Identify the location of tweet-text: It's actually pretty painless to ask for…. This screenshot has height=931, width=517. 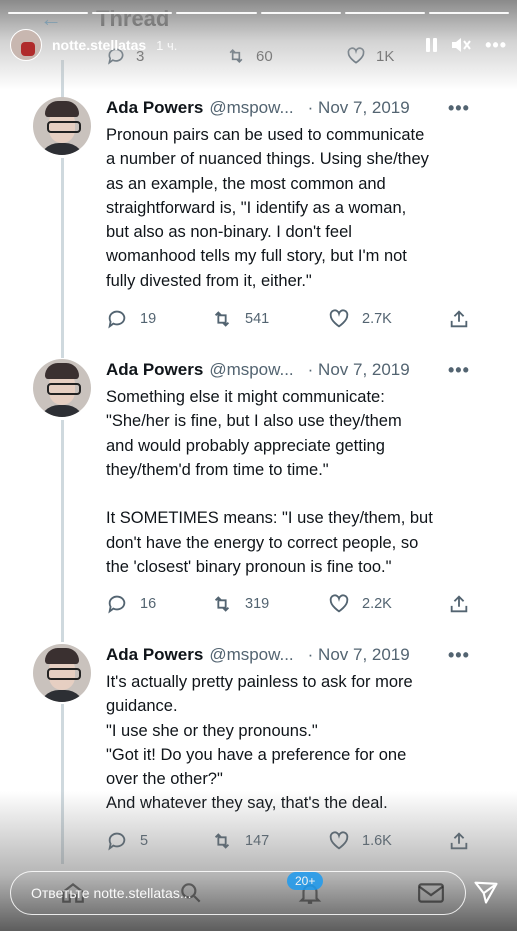
(259, 743).